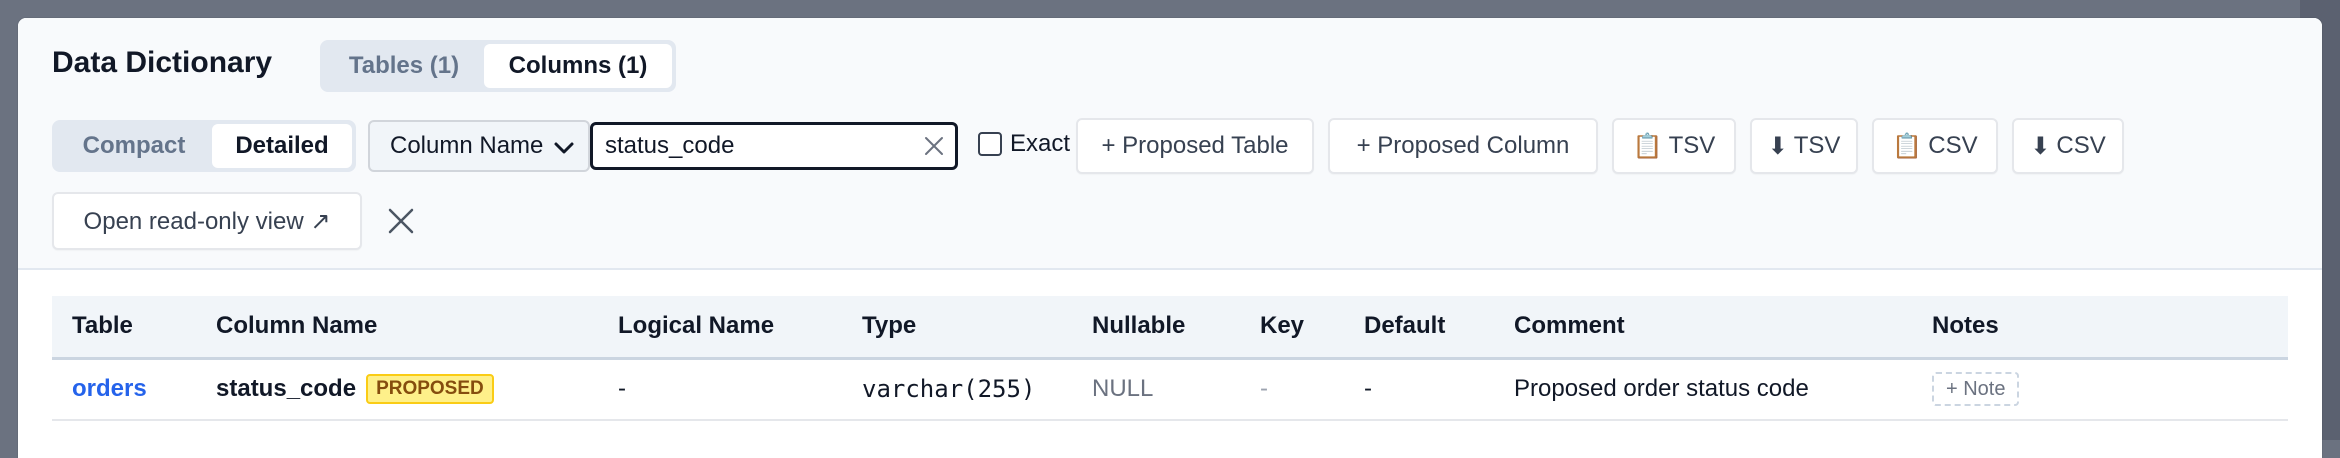 Image resolution: width=2340 pixels, height=458 pixels. Describe the element at coordinates (467, 145) in the screenshot. I see `search-field-selected: Column Name` at that location.